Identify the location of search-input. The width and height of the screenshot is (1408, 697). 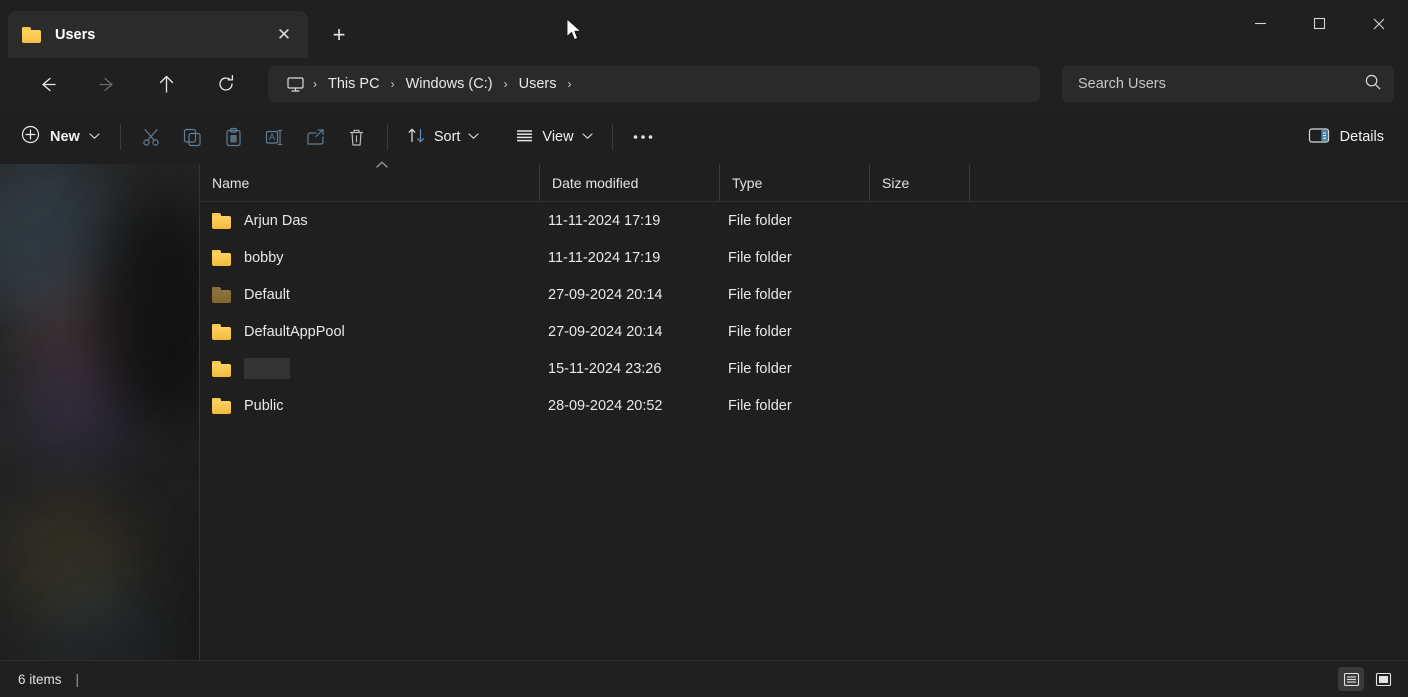
(1221, 84).